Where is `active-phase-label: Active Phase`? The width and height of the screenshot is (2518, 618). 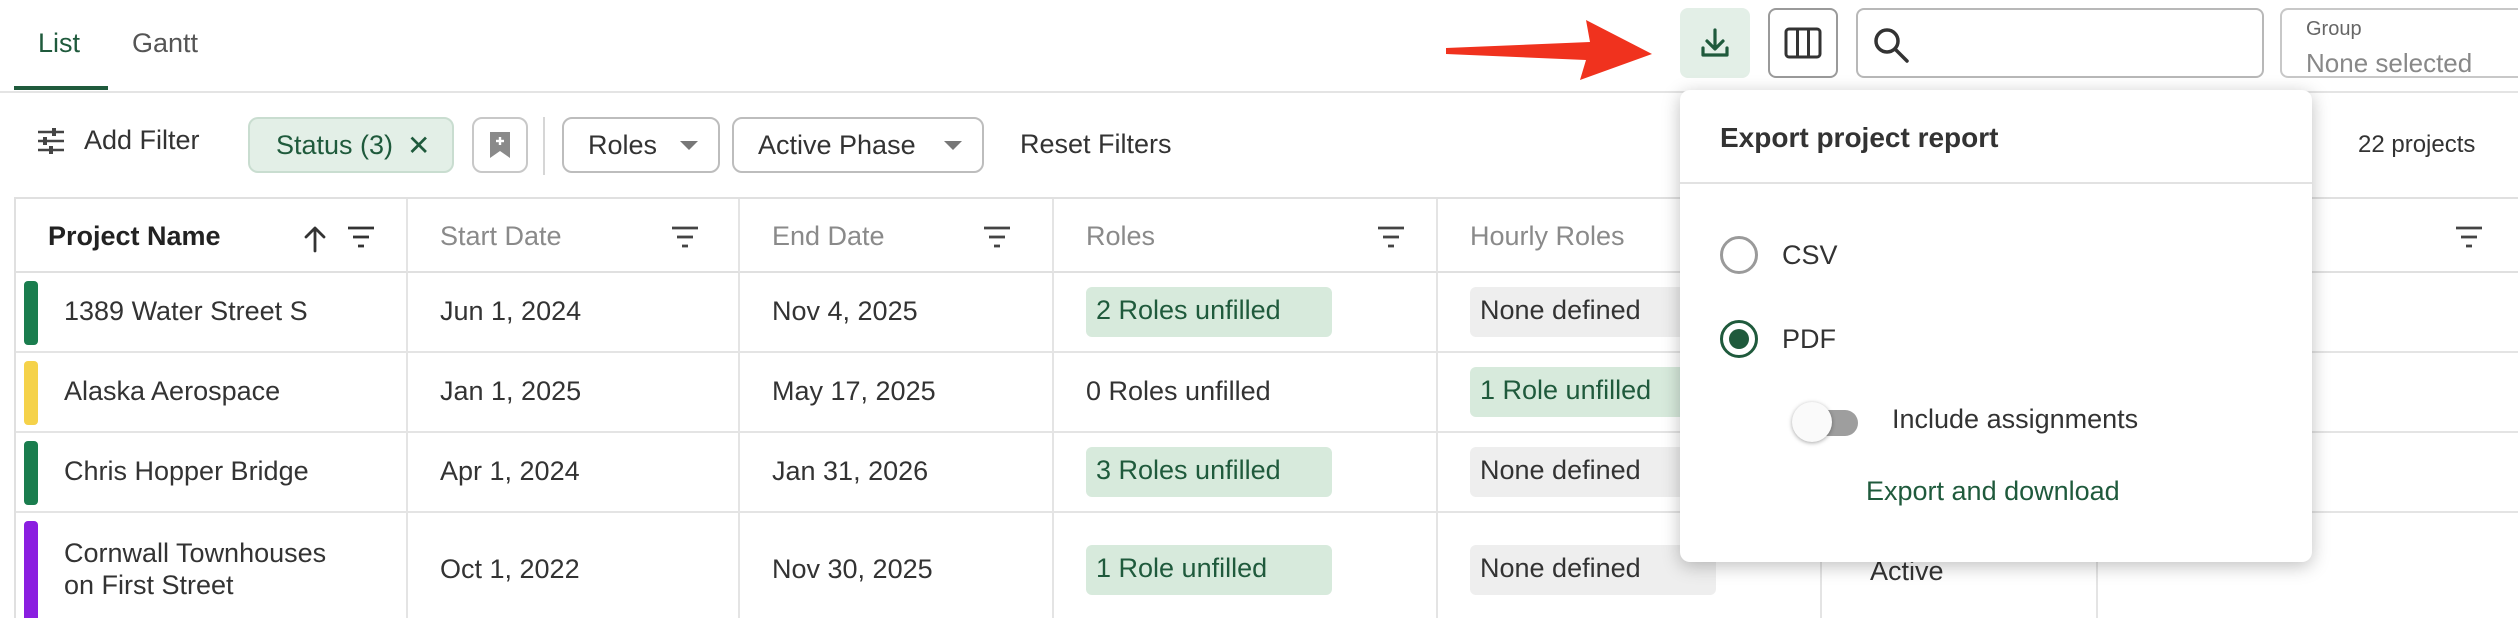 active-phase-label: Active Phase is located at coordinates (837, 144).